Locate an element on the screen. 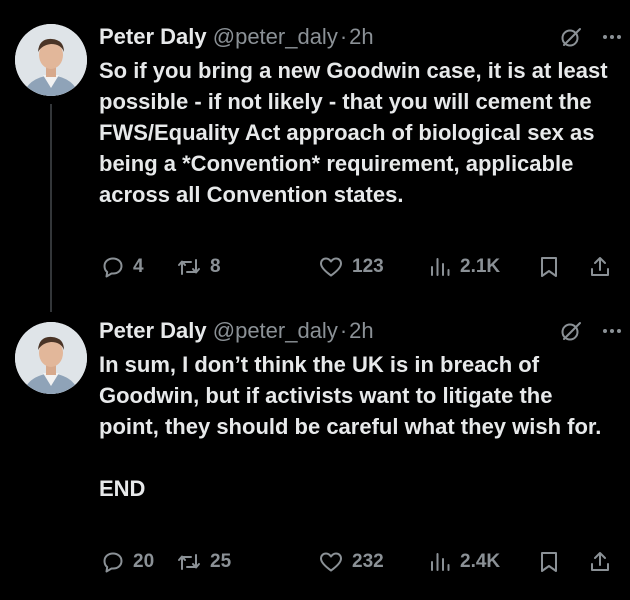  retweet-button: 25 is located at coordinates (203, 562).